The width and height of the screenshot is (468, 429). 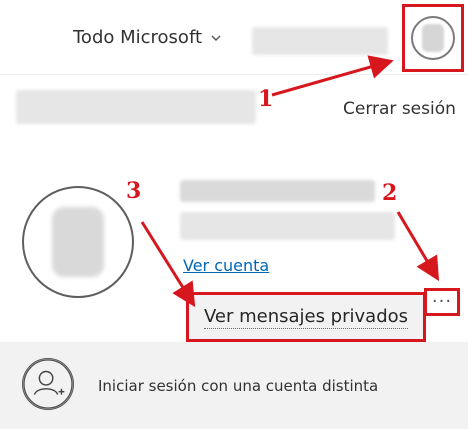 I want to click on redacted-email, so click(x=287, y=226).